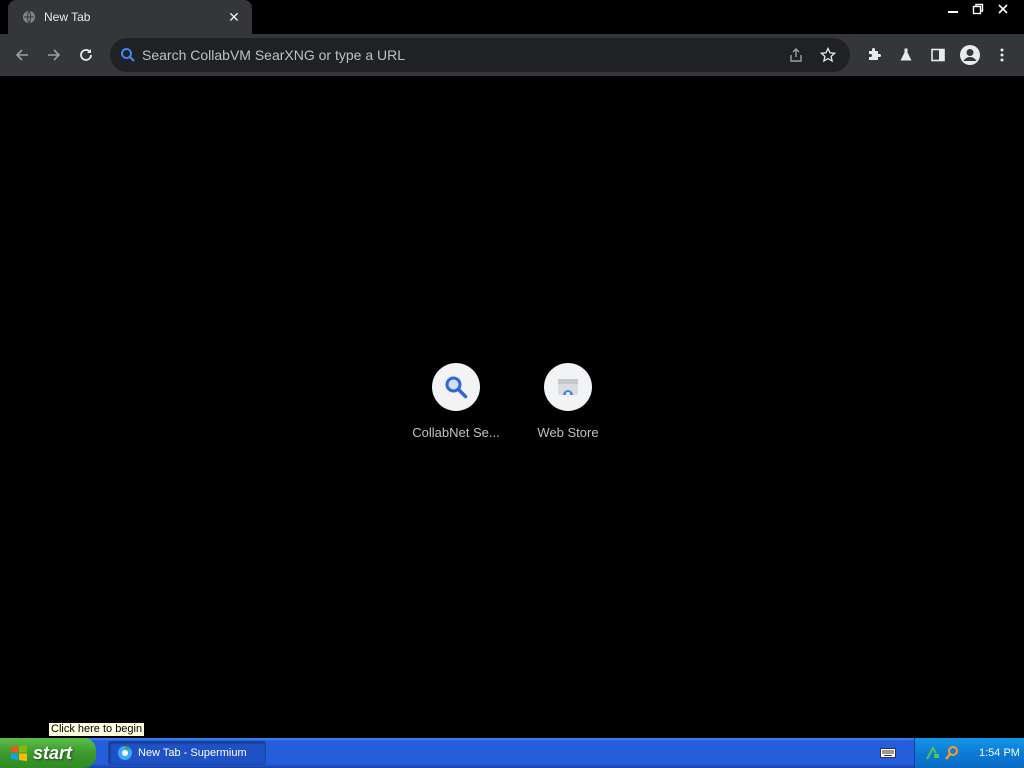 Image resolution: width=1024 pixels, height=768 pixels. I want to click on tab-new-tab: New Tab ✕, so click(130, 17).